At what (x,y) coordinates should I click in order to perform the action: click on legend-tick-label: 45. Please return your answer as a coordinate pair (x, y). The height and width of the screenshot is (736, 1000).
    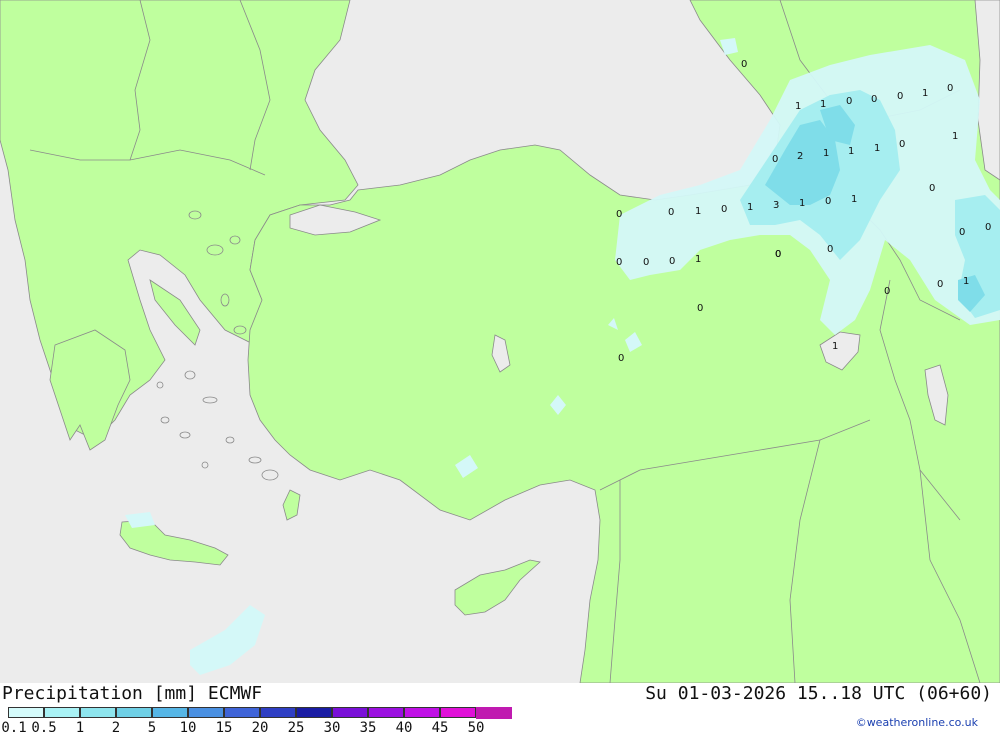
    Looking at the image, I should click on (440, 728).